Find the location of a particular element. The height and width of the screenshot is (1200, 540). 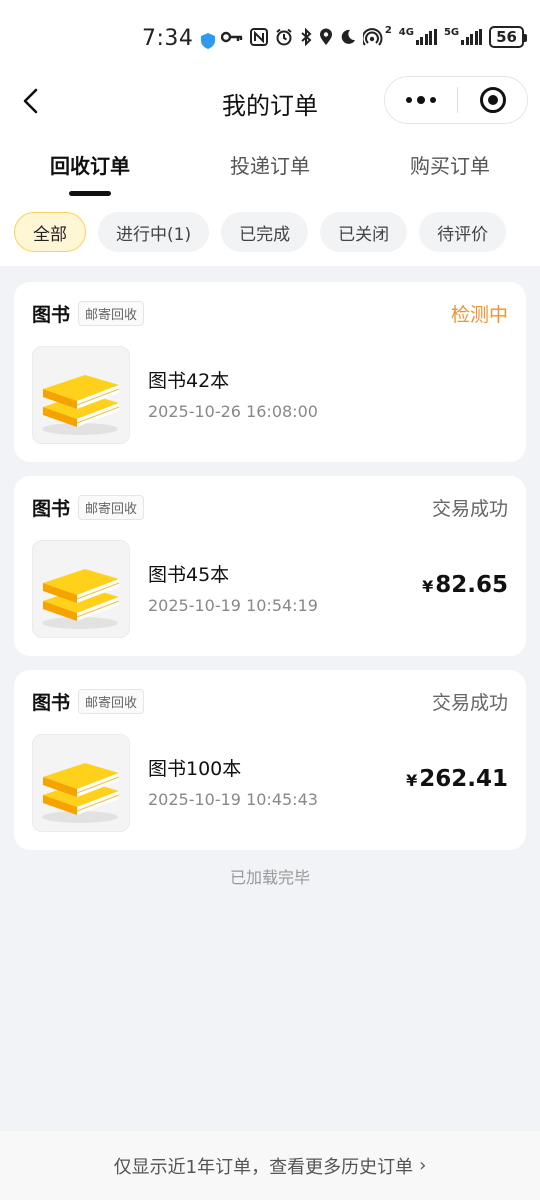

battery-indicator: 56 is located at coordinates (508, 37).